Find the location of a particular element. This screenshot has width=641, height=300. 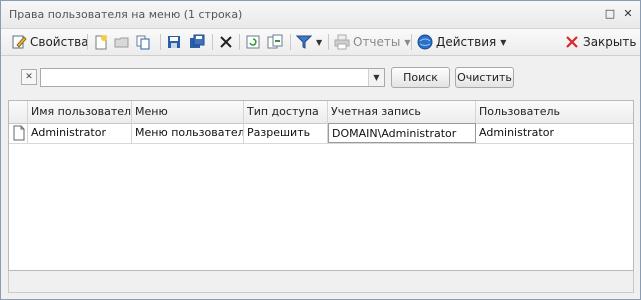

refresh-icon is located at coordinates (253, 42).